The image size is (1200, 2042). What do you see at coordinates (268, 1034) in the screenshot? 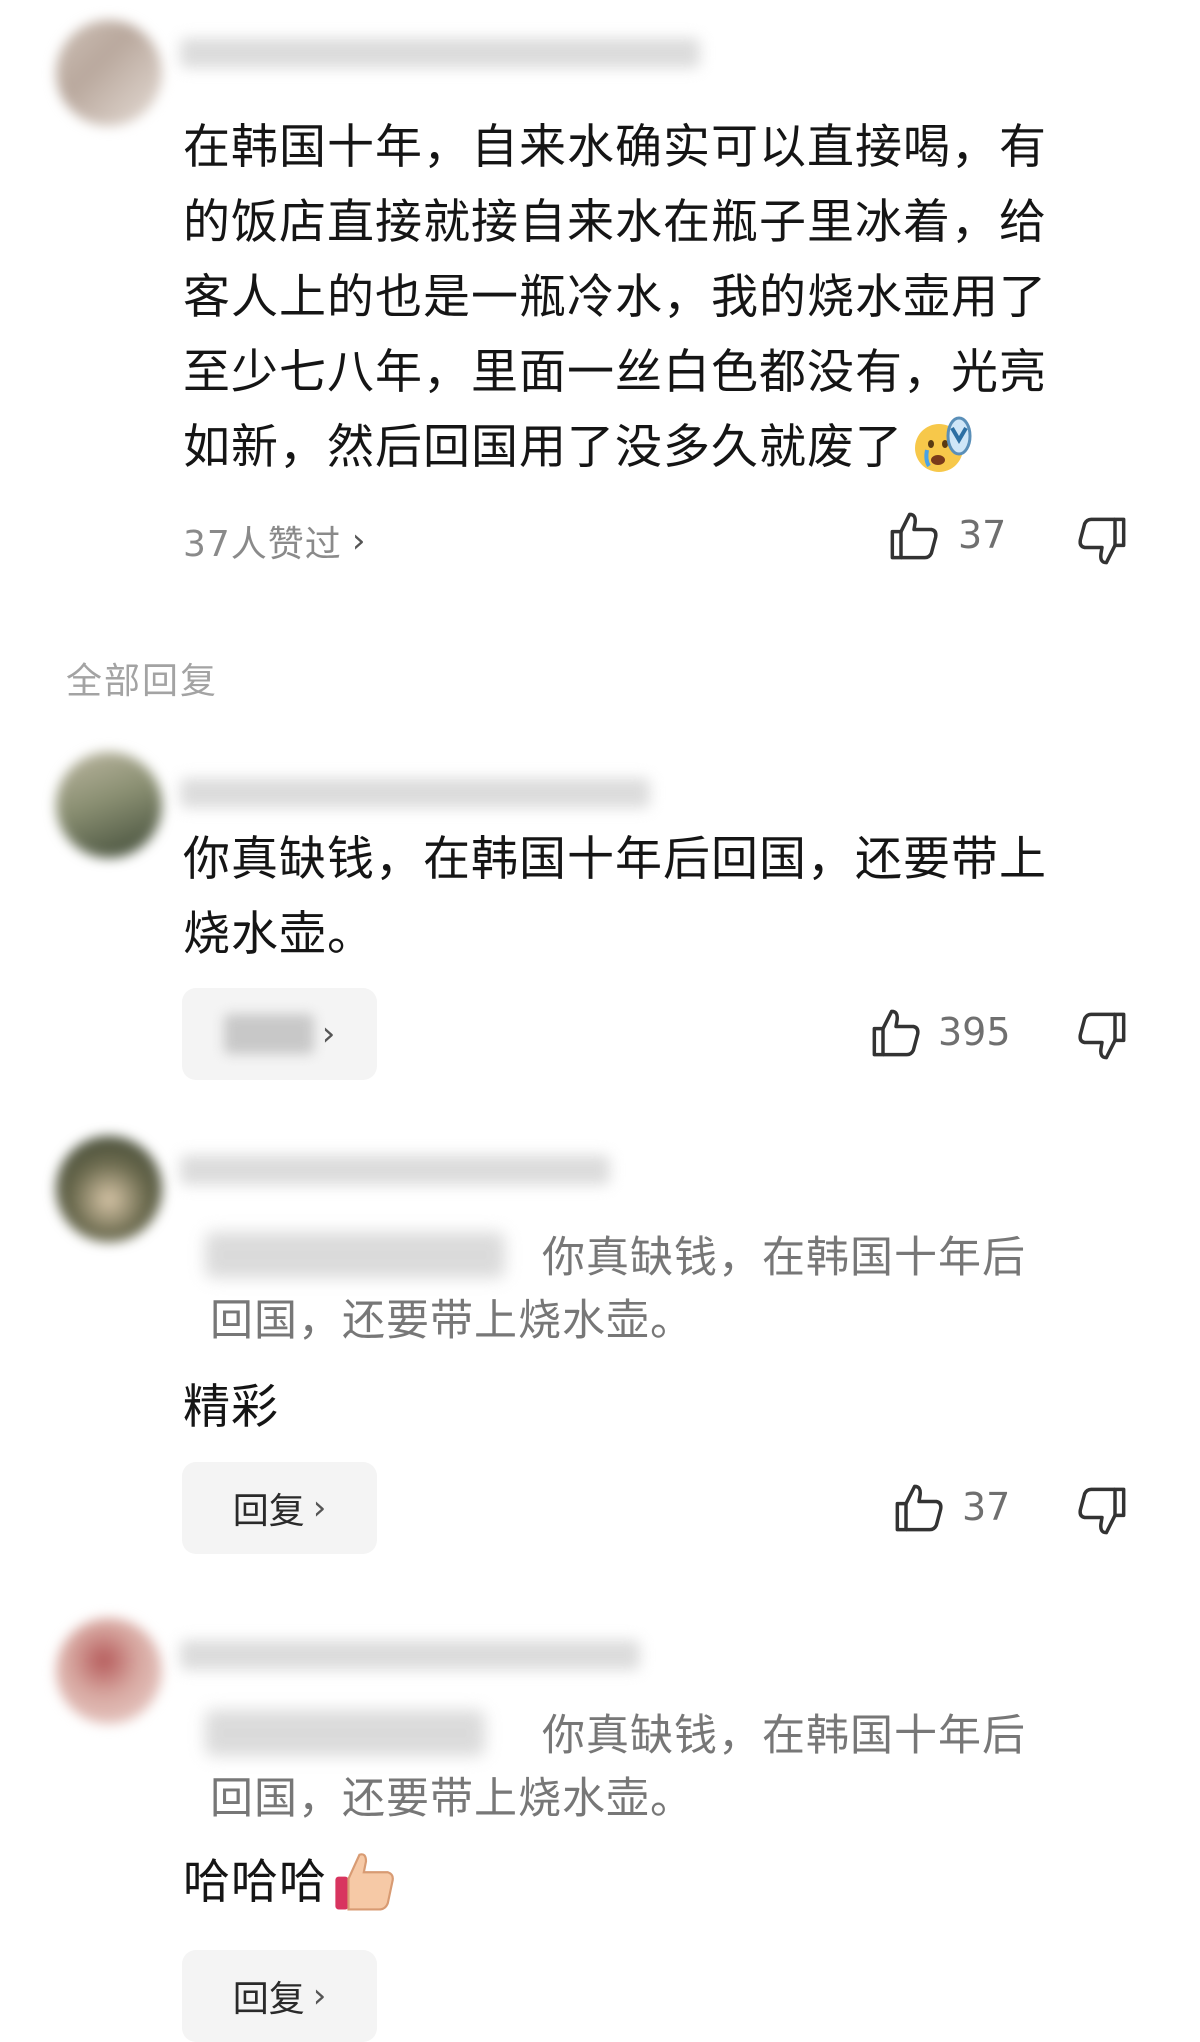
I see `reply-label-blurred` at bounding box center [268, 1034].